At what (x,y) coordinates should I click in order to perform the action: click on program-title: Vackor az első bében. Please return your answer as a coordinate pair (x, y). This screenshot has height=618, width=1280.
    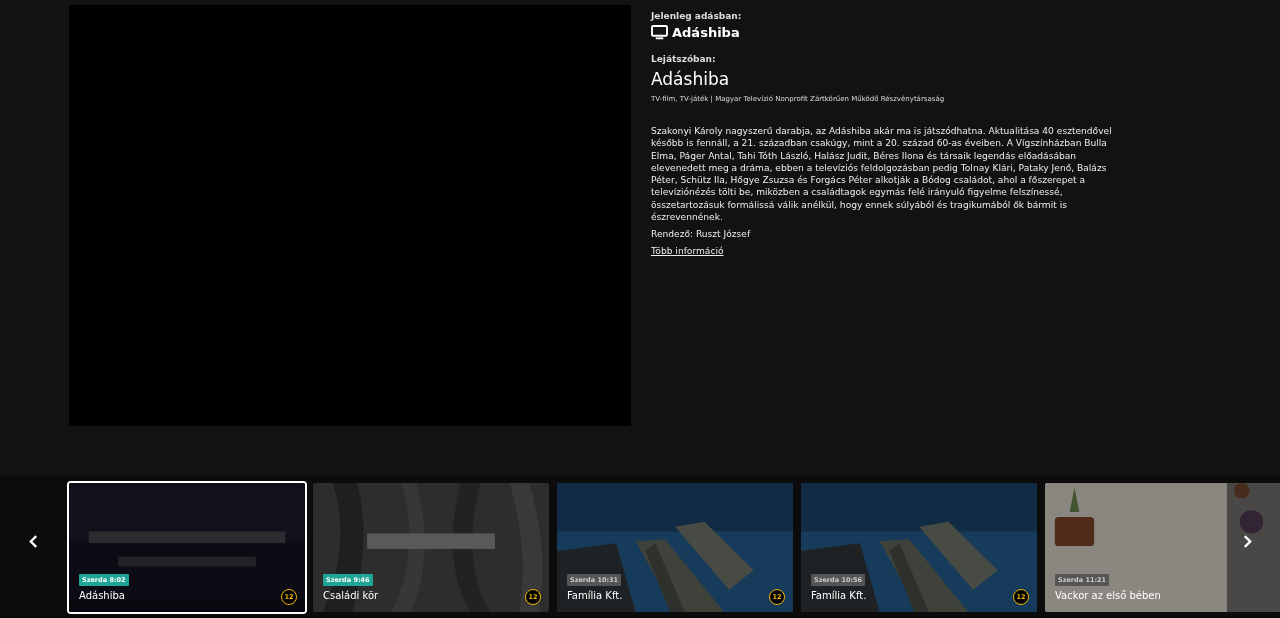
    Looking at the image, I should click on (1108, 595).